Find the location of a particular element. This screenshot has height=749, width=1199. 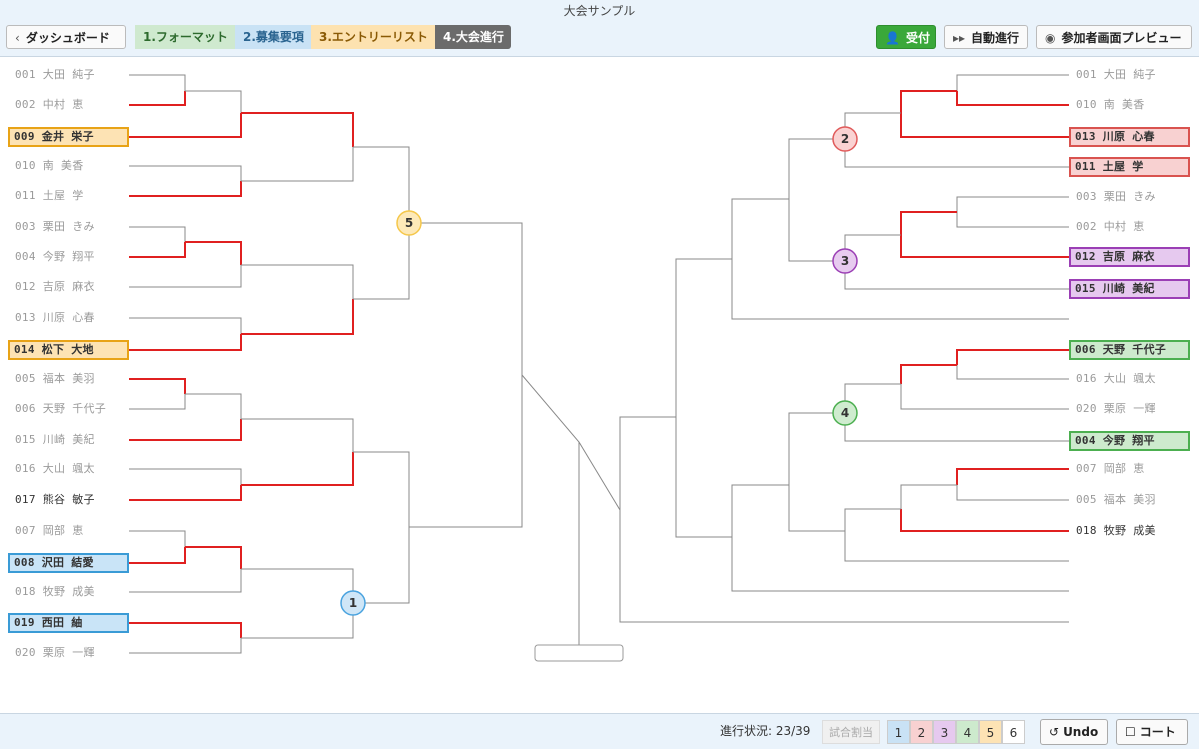

step-format-tab: 1.フォーマット is located at coordinates (185, 37).